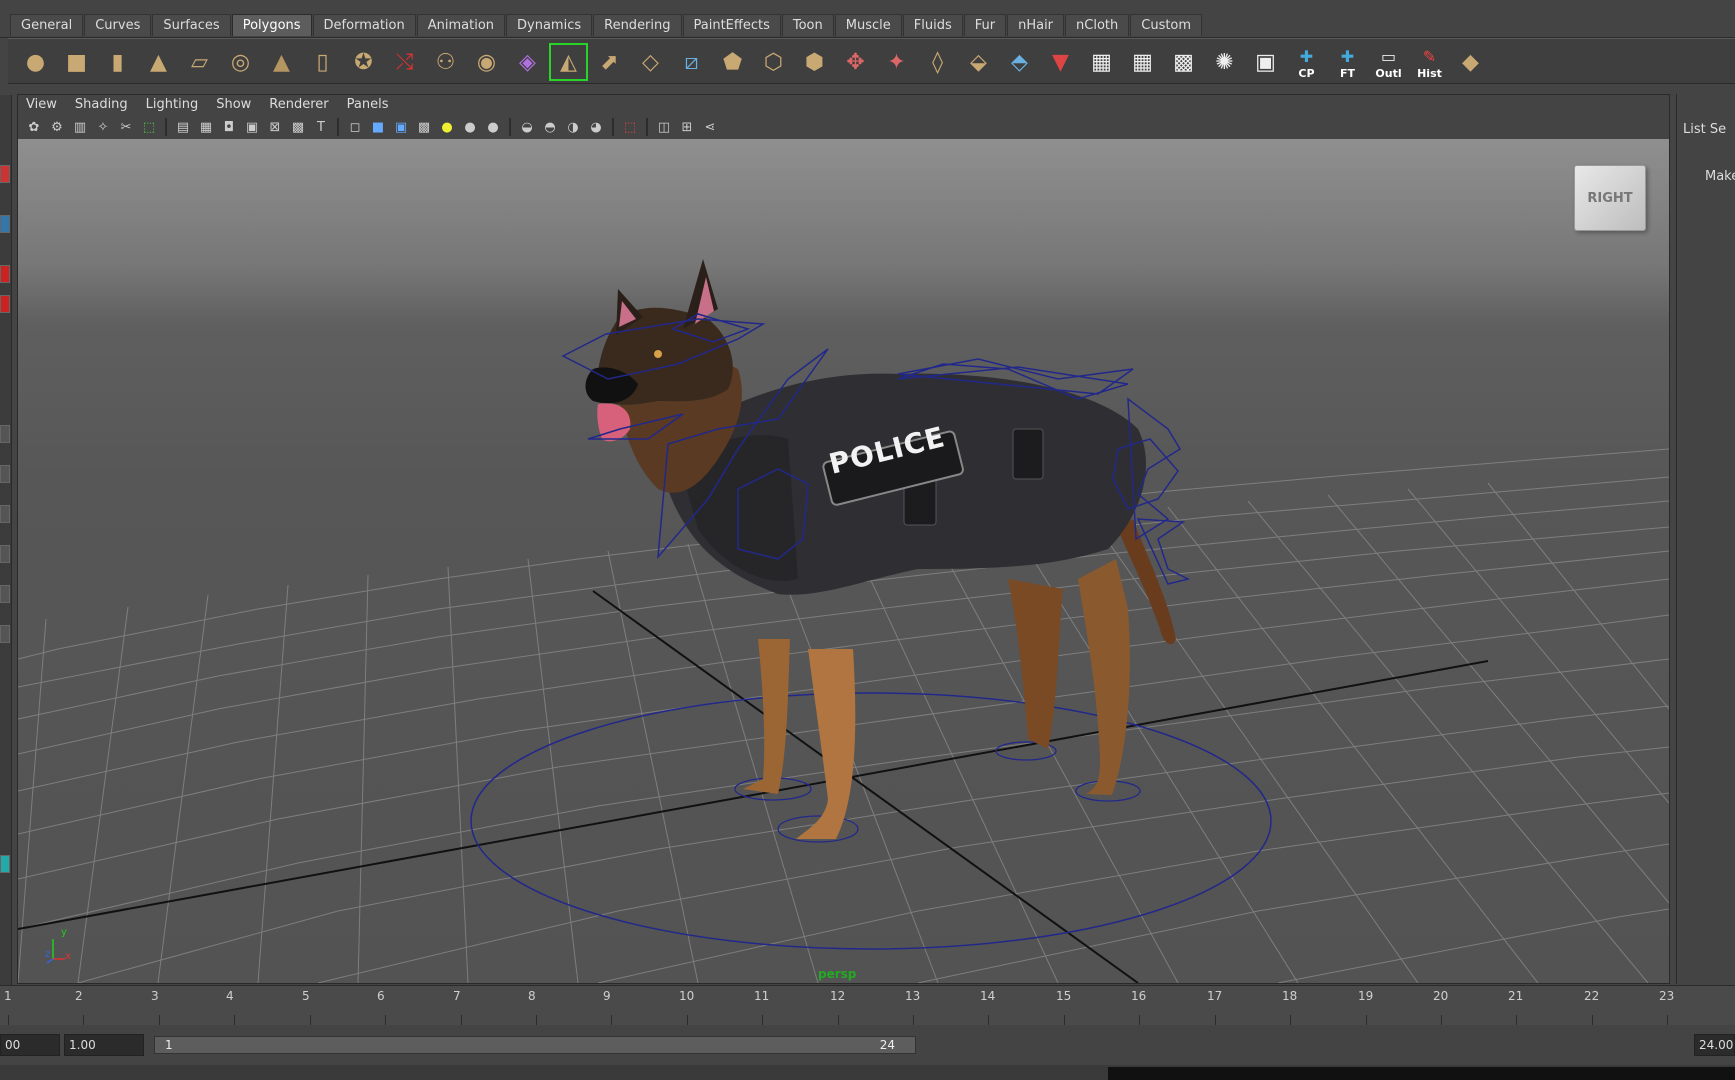  I want to click on uv-smooth-icon: ✺, so click(1224, 62).